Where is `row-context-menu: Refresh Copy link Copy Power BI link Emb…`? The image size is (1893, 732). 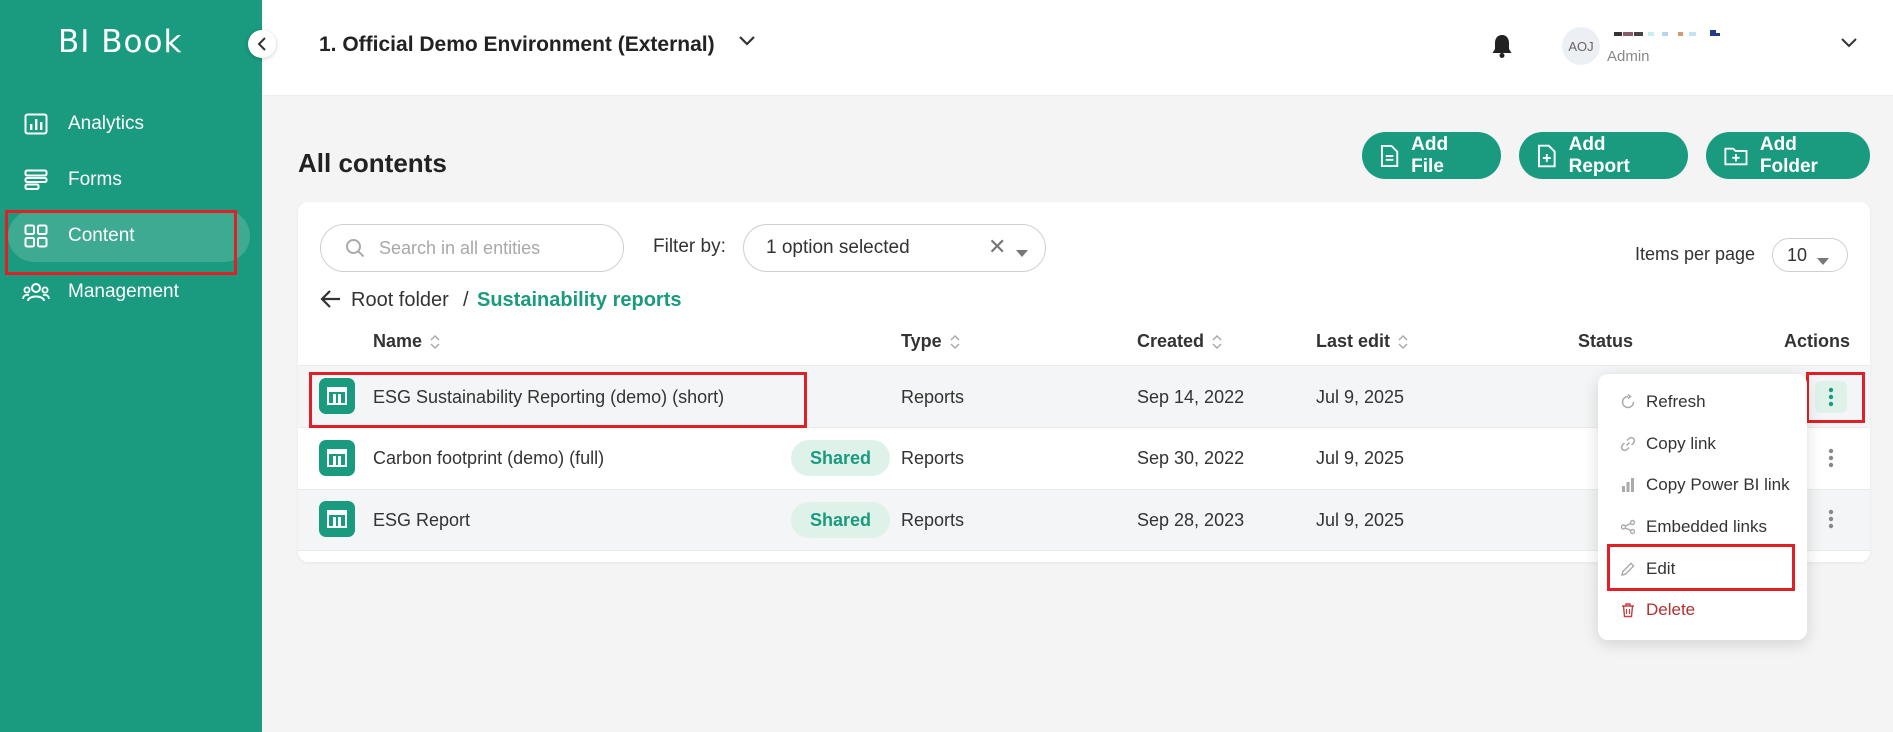 row-context-menu: Refresh Copy link Copy Power BI link Emb… is located at coordinates (1702, 507).